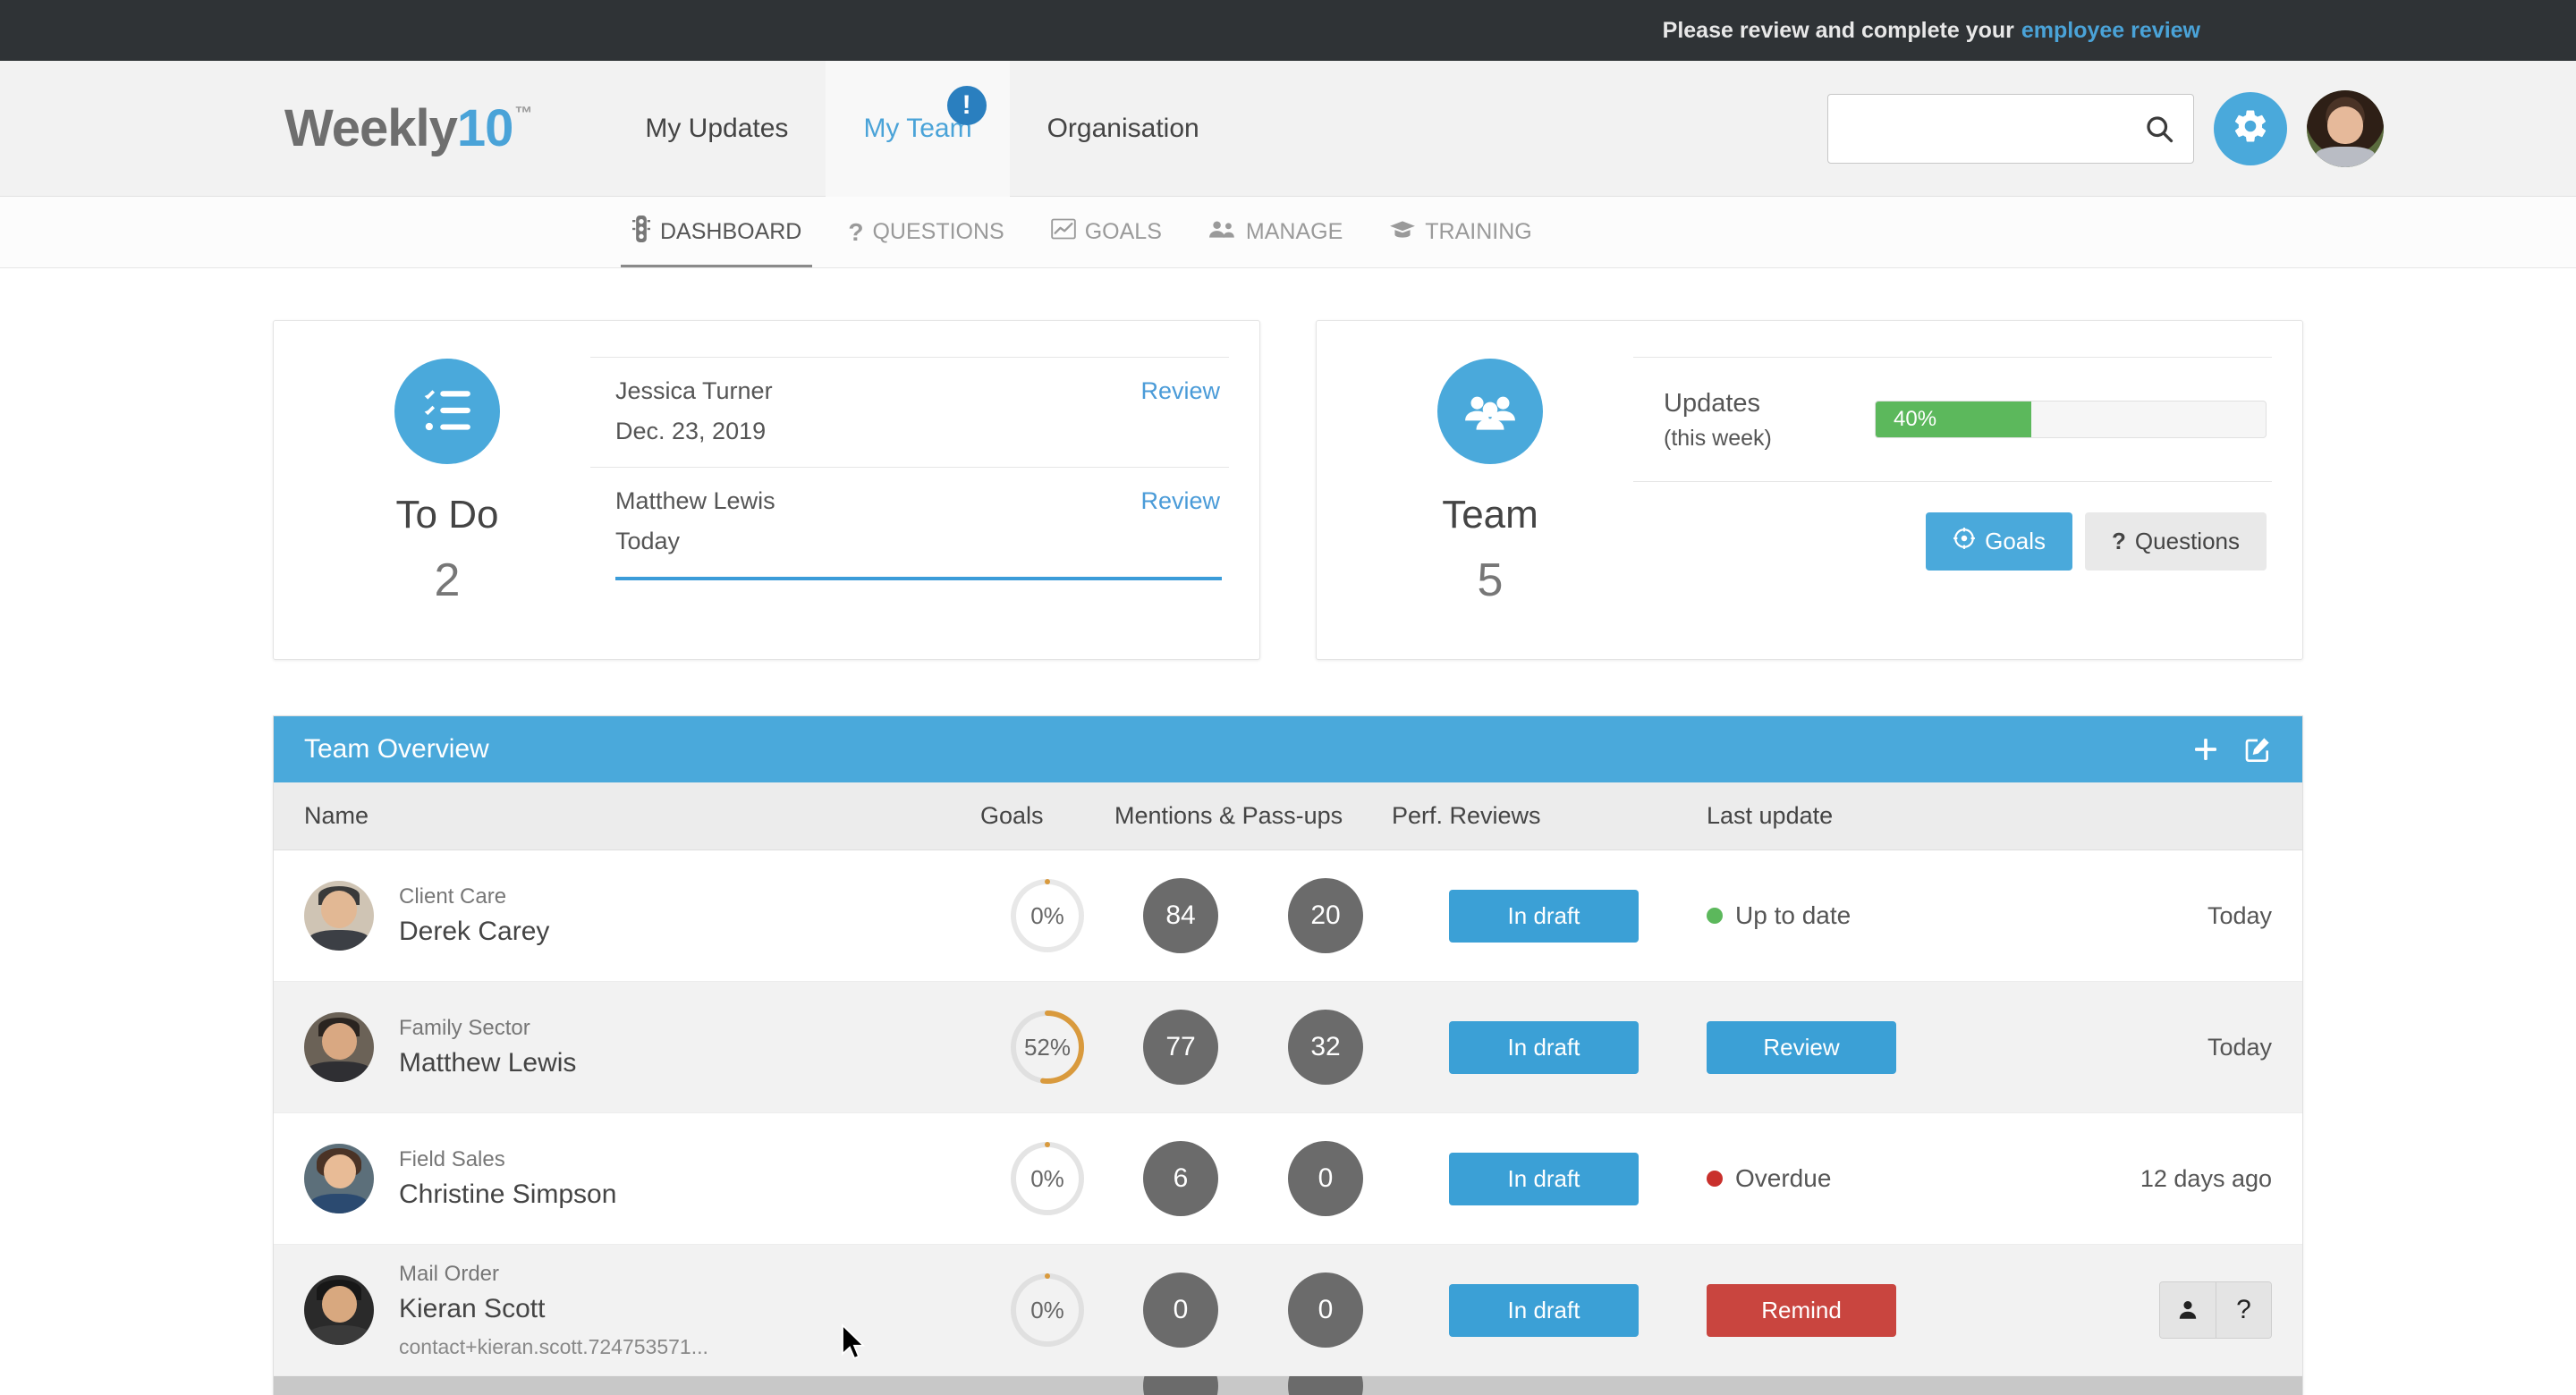 The height and width of the screenshot is (1395, 2576). What do you see at coordinates (1253, 915) in the screenshot?
I see `row-mentions-cell: 84 20` at bounding box center [1253, 915].